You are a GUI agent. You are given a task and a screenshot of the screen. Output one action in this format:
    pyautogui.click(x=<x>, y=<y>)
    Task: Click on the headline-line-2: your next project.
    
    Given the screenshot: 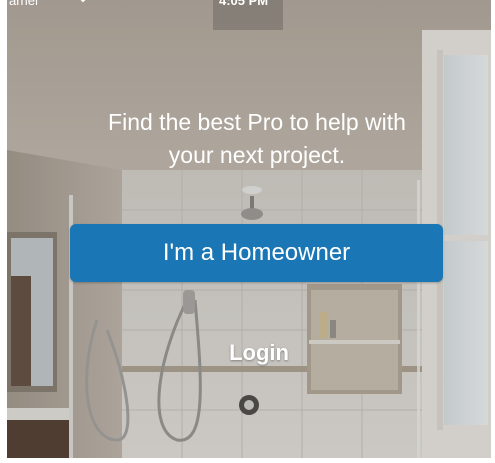 What is the action you would take?
    pyautogui.click(x=257, y=155)
    